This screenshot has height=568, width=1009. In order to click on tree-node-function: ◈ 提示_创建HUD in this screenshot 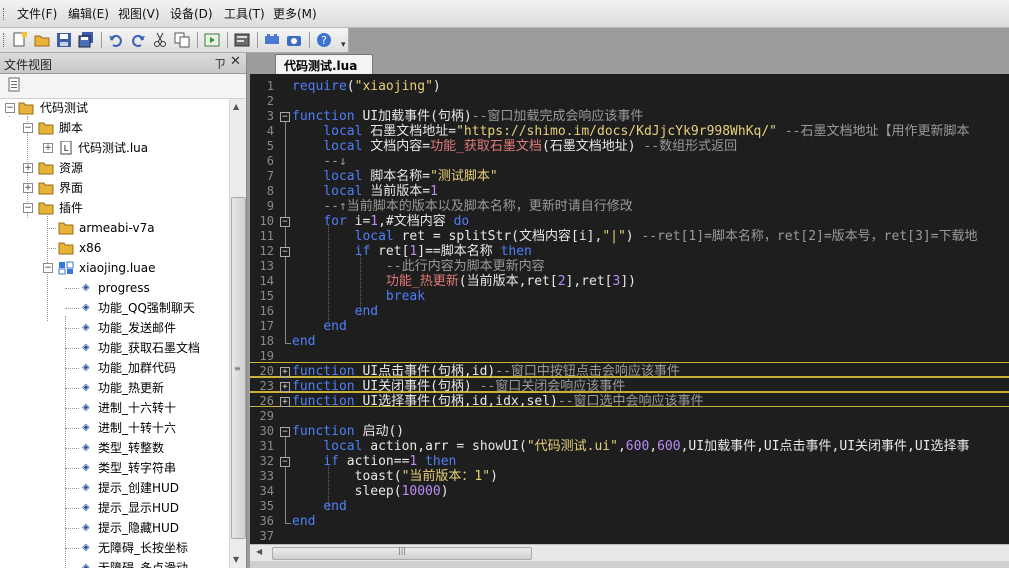, I will do `click(114, 488)`.